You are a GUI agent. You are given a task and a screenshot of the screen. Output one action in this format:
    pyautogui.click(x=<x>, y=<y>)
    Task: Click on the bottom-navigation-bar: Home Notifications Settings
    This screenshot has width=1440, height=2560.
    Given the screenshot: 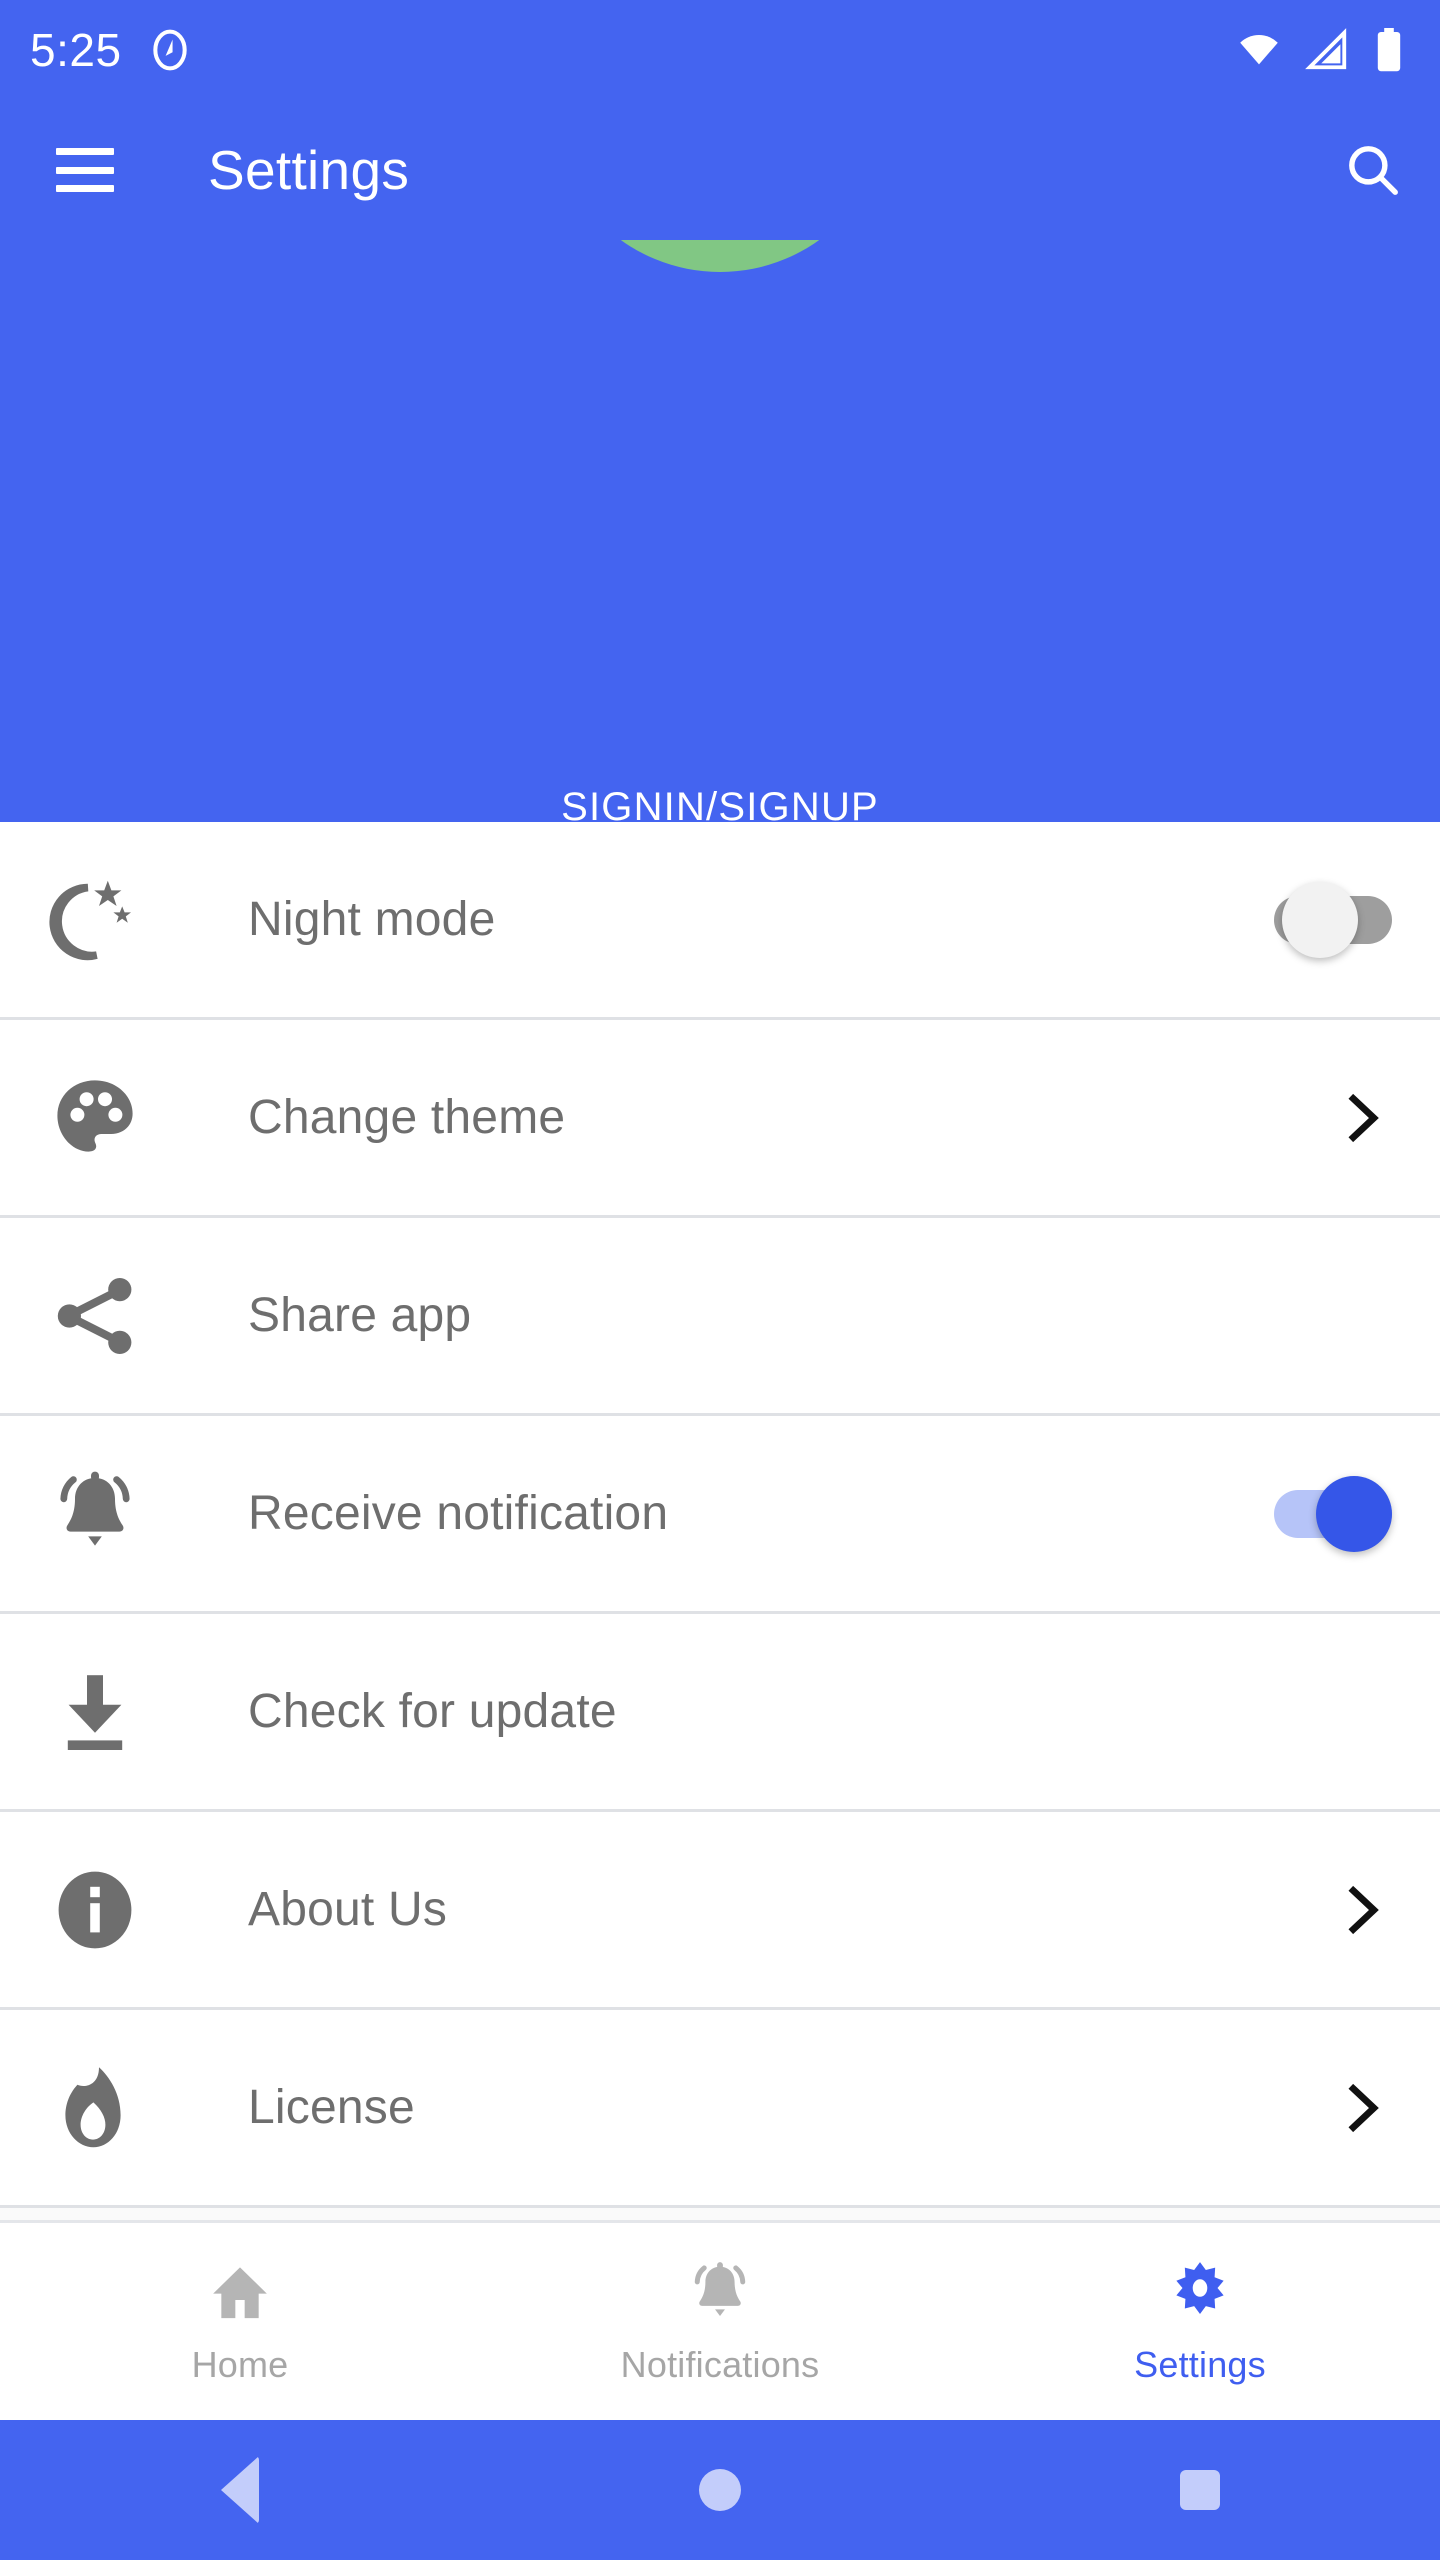 What is the action you would take?
    pyautogui.click(x=720, y=2320)
    